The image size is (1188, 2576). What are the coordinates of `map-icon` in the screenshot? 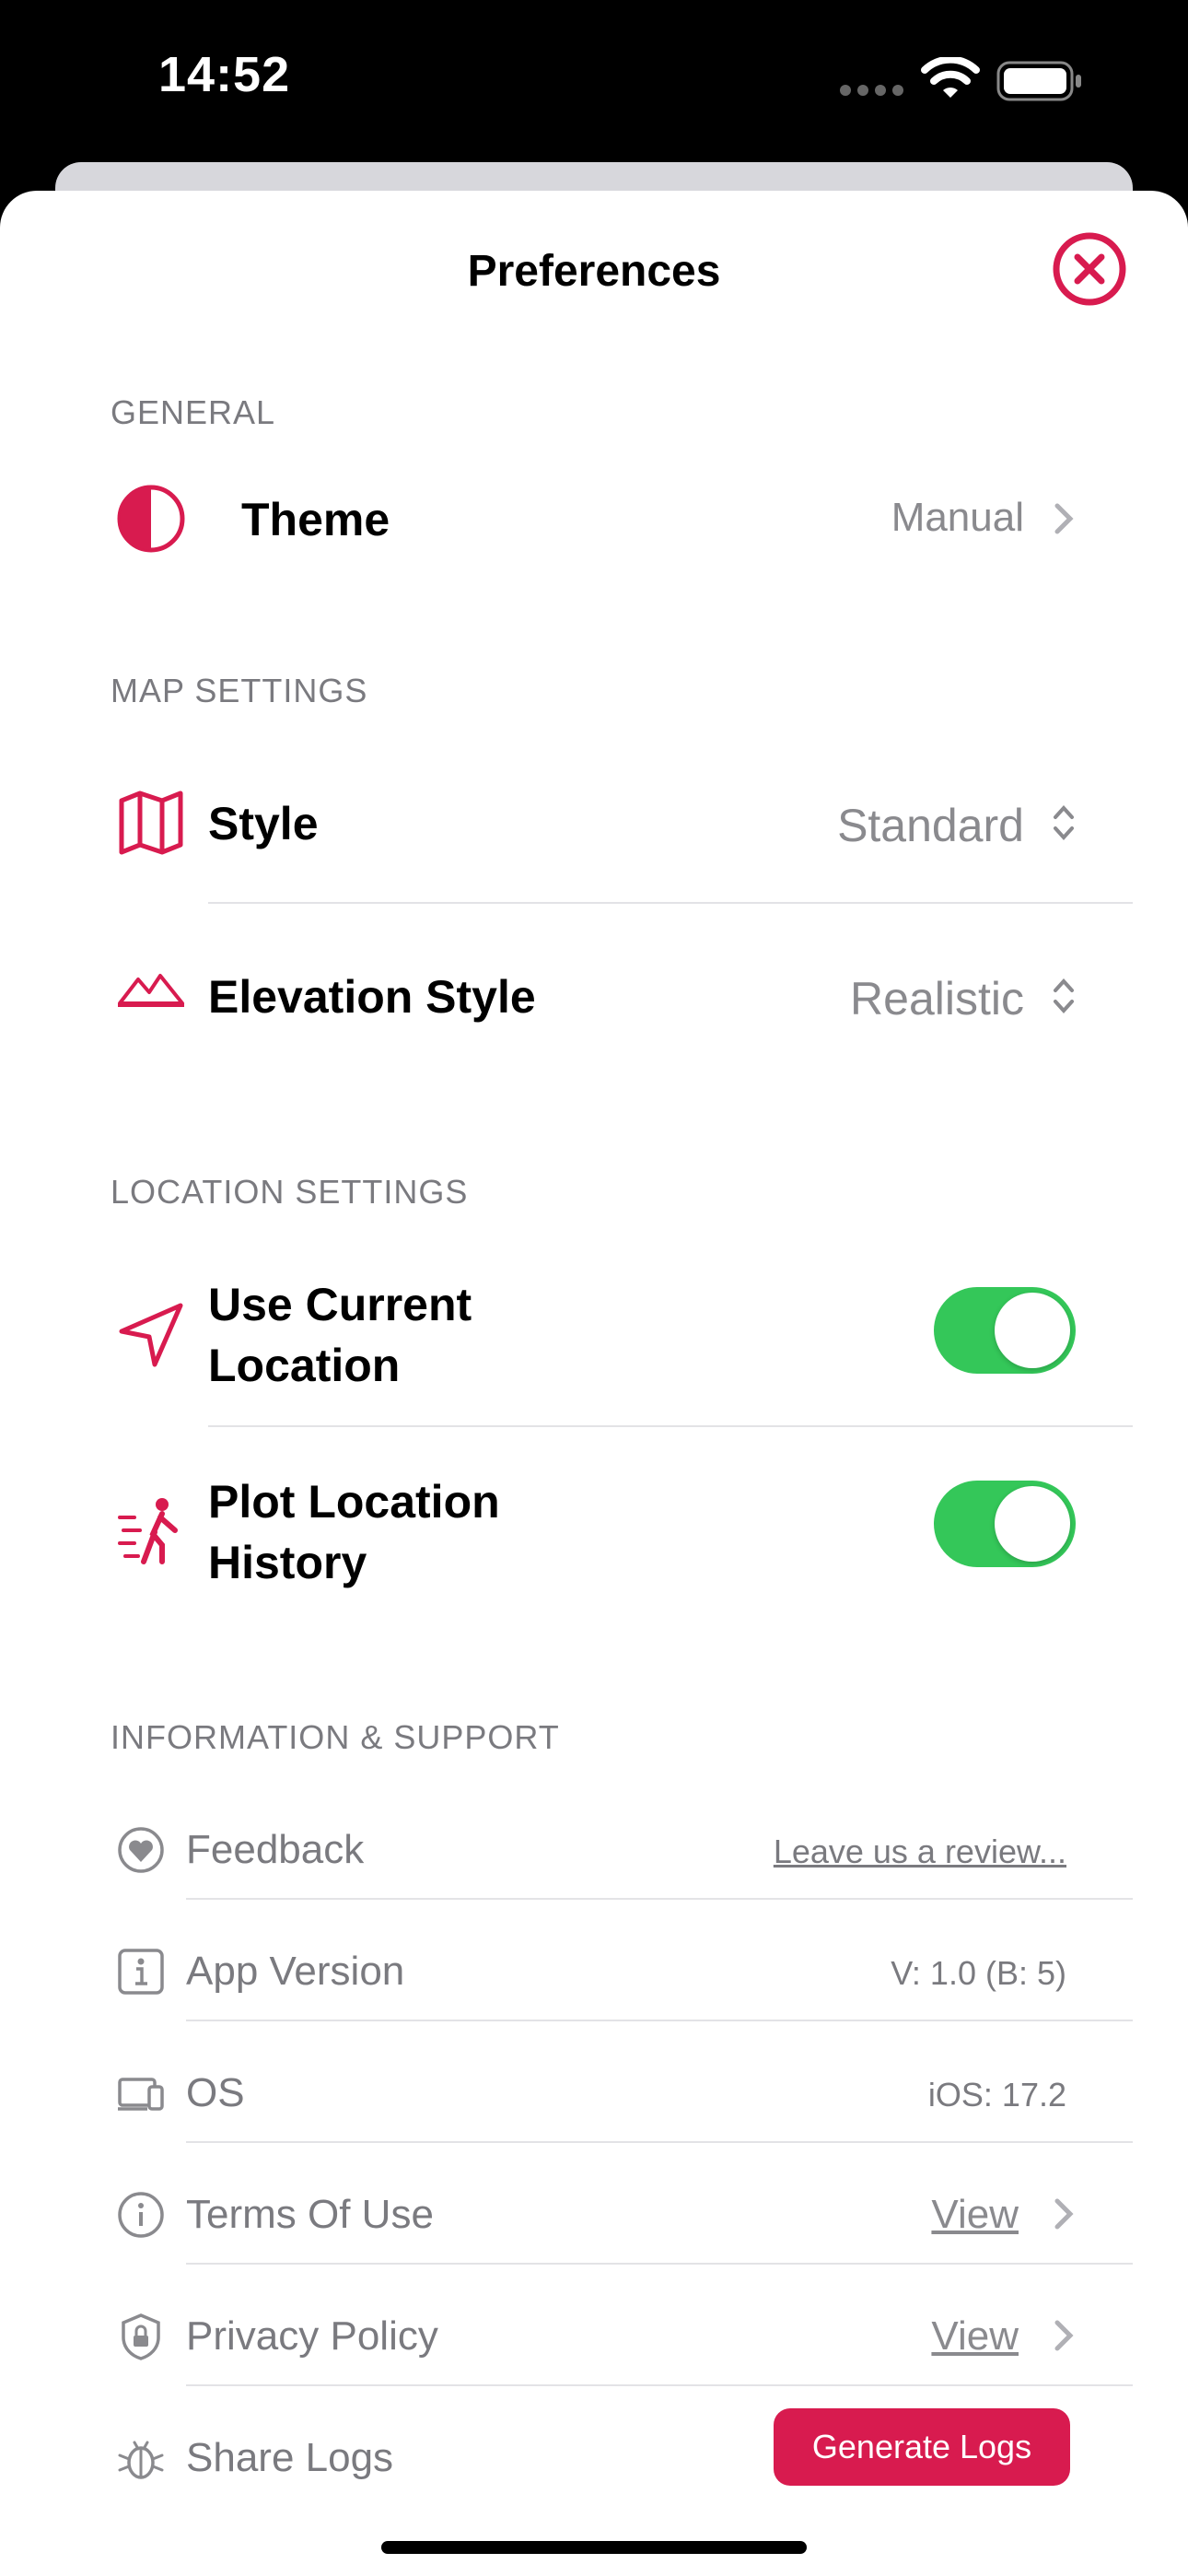 It's located at (151, 822).